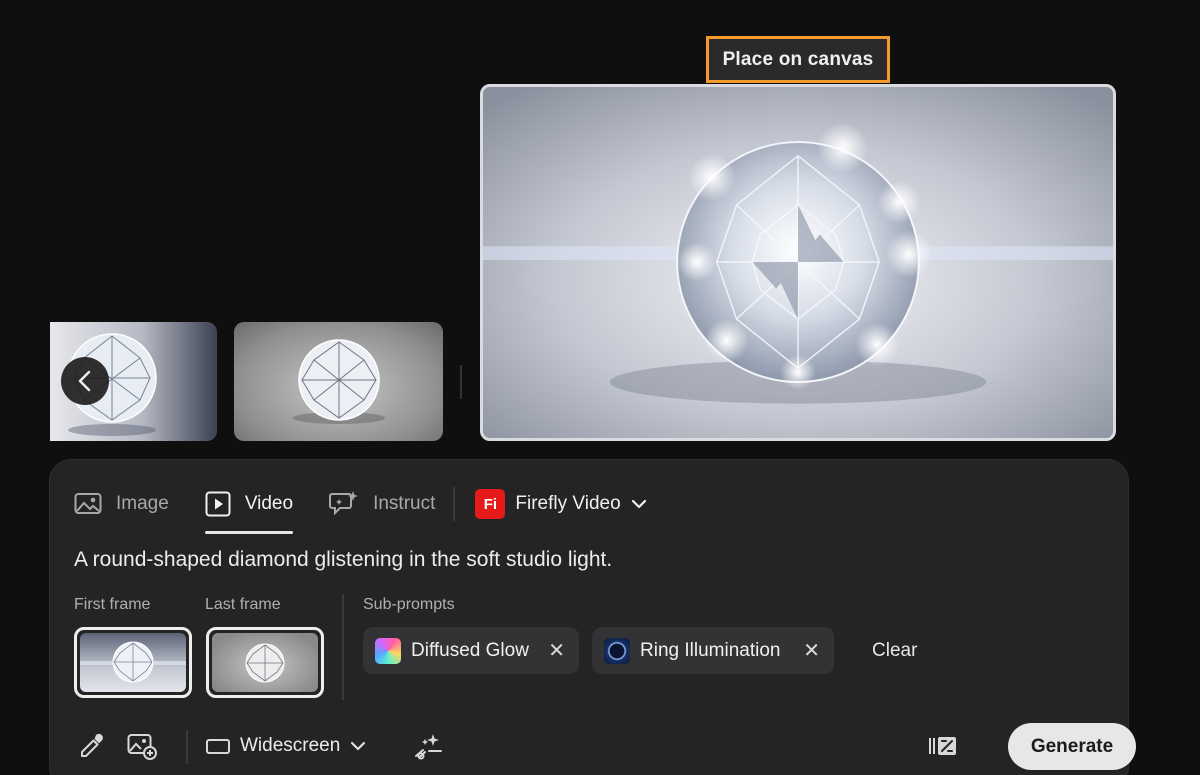  I want to click on eyedropper-icon, so click(92, 745).